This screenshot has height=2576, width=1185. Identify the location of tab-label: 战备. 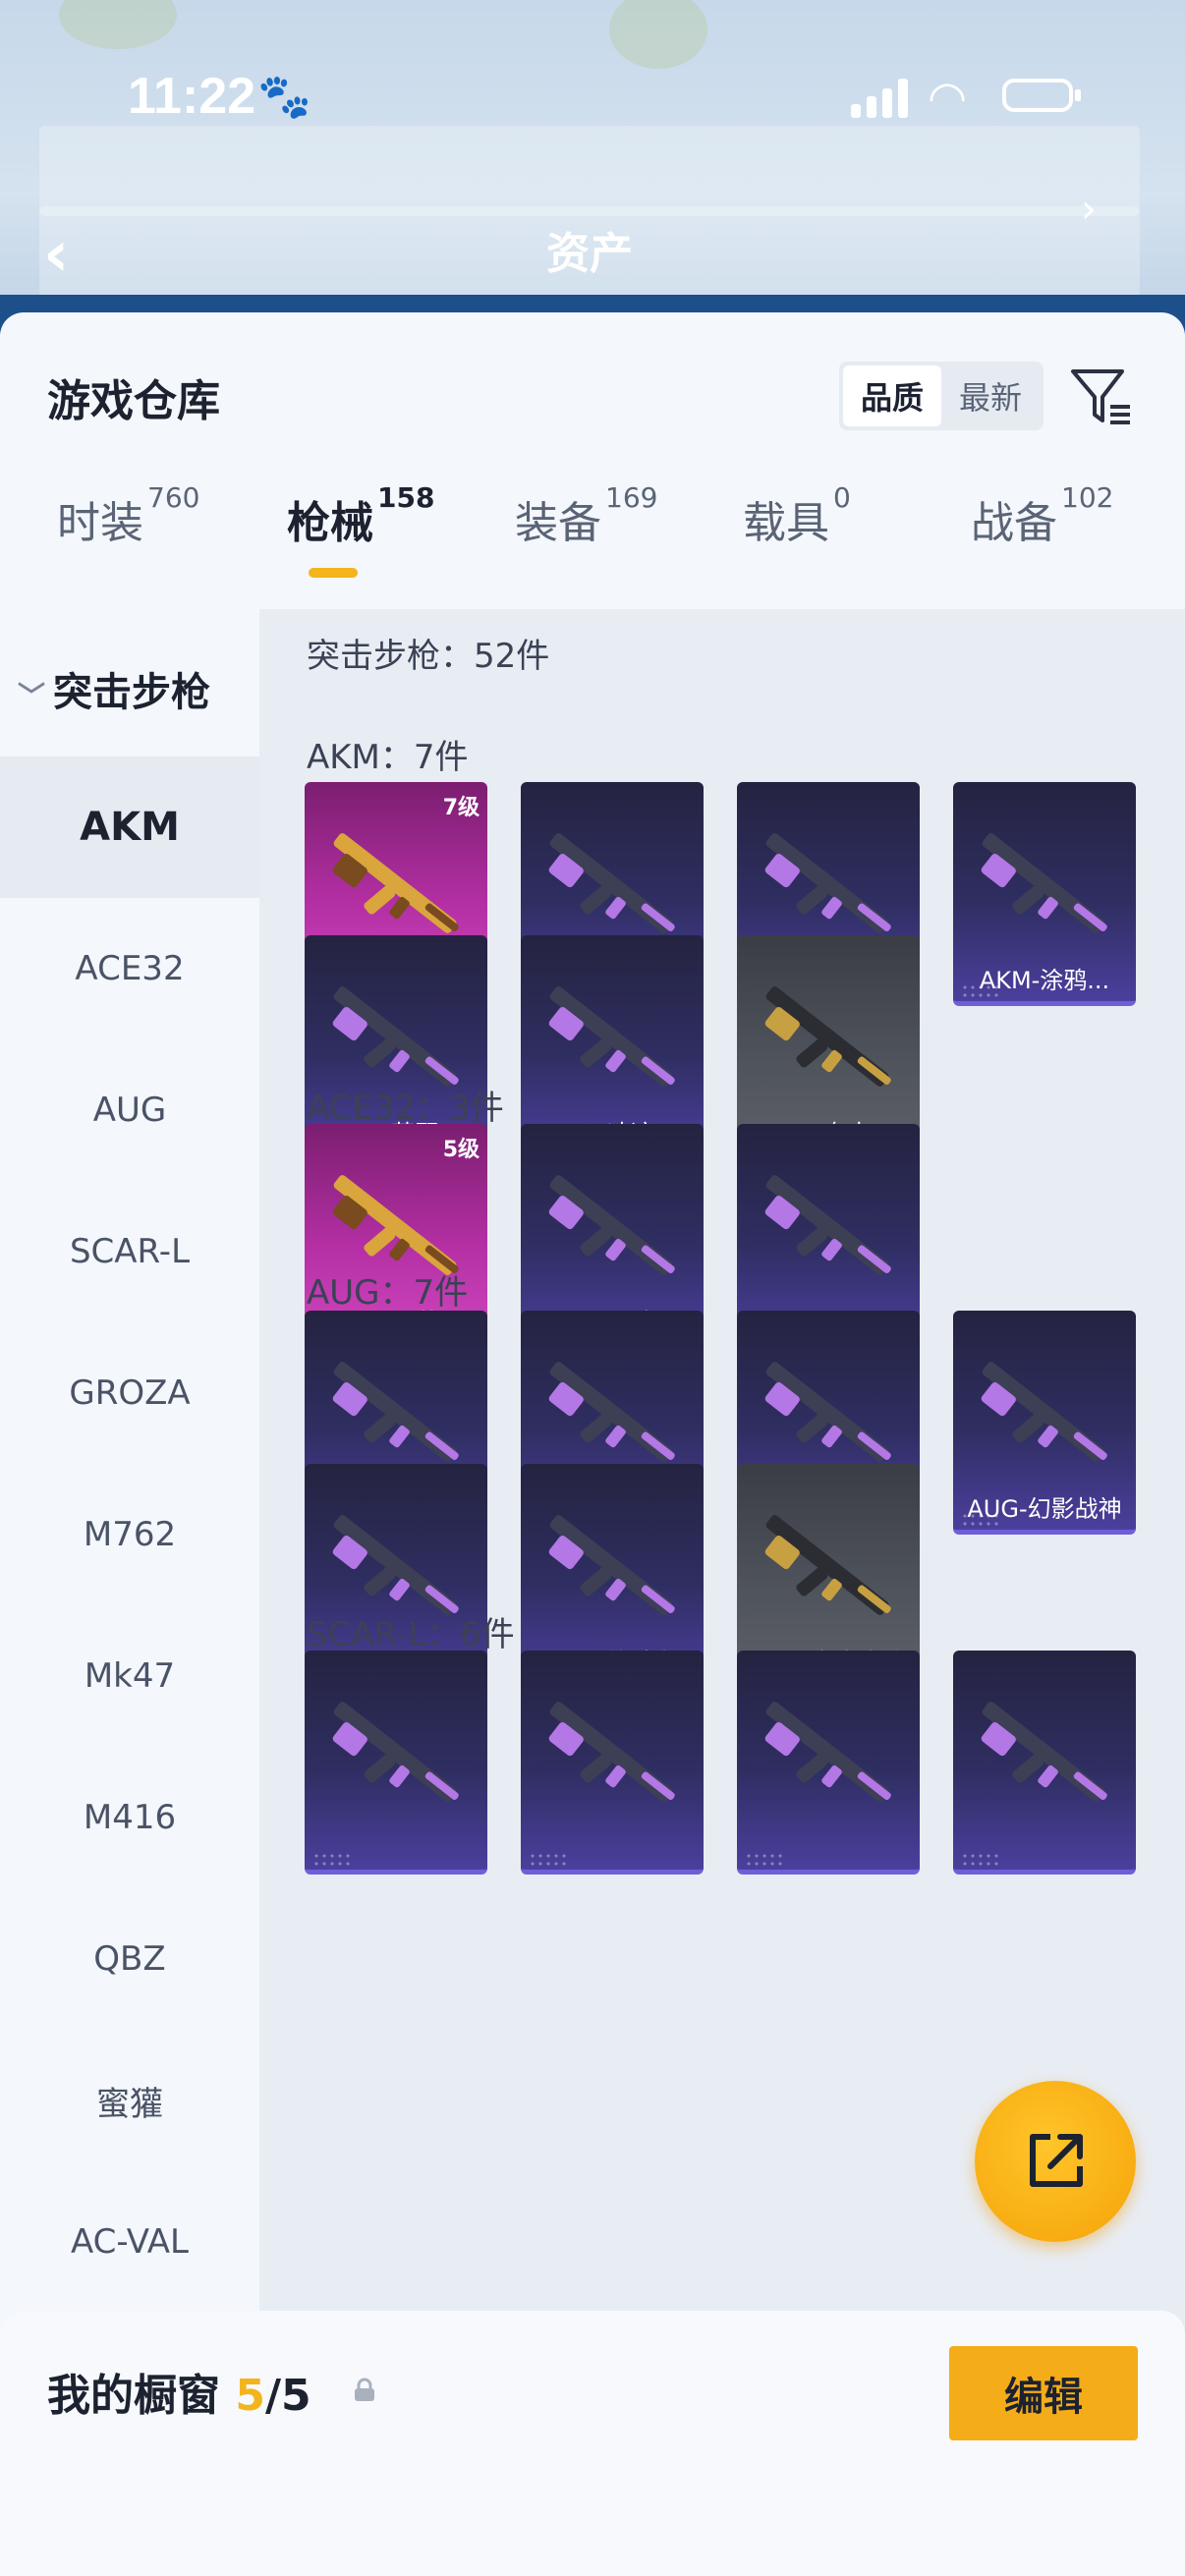
(1014, 523).